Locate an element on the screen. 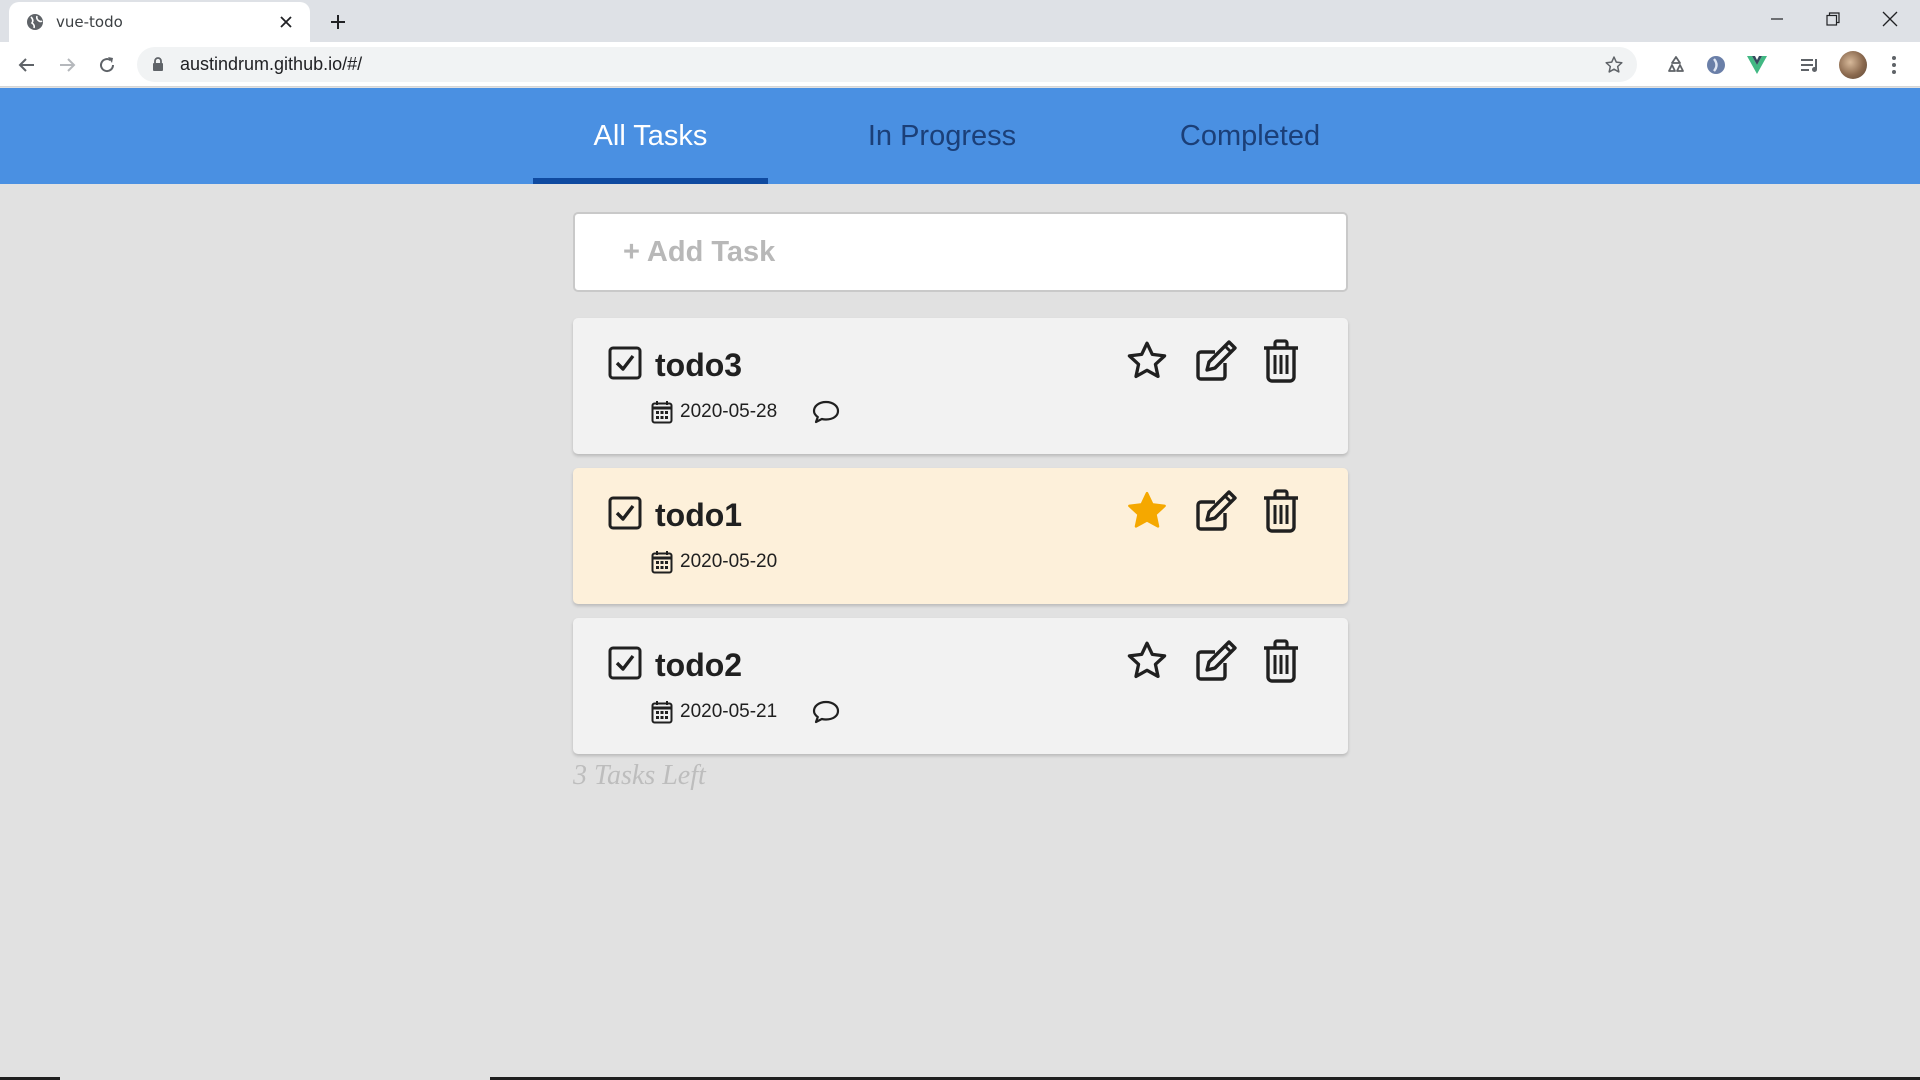 The height and width of the screenshot is (1080, 1920). minimize-button is located at coordinates (1777, 19).